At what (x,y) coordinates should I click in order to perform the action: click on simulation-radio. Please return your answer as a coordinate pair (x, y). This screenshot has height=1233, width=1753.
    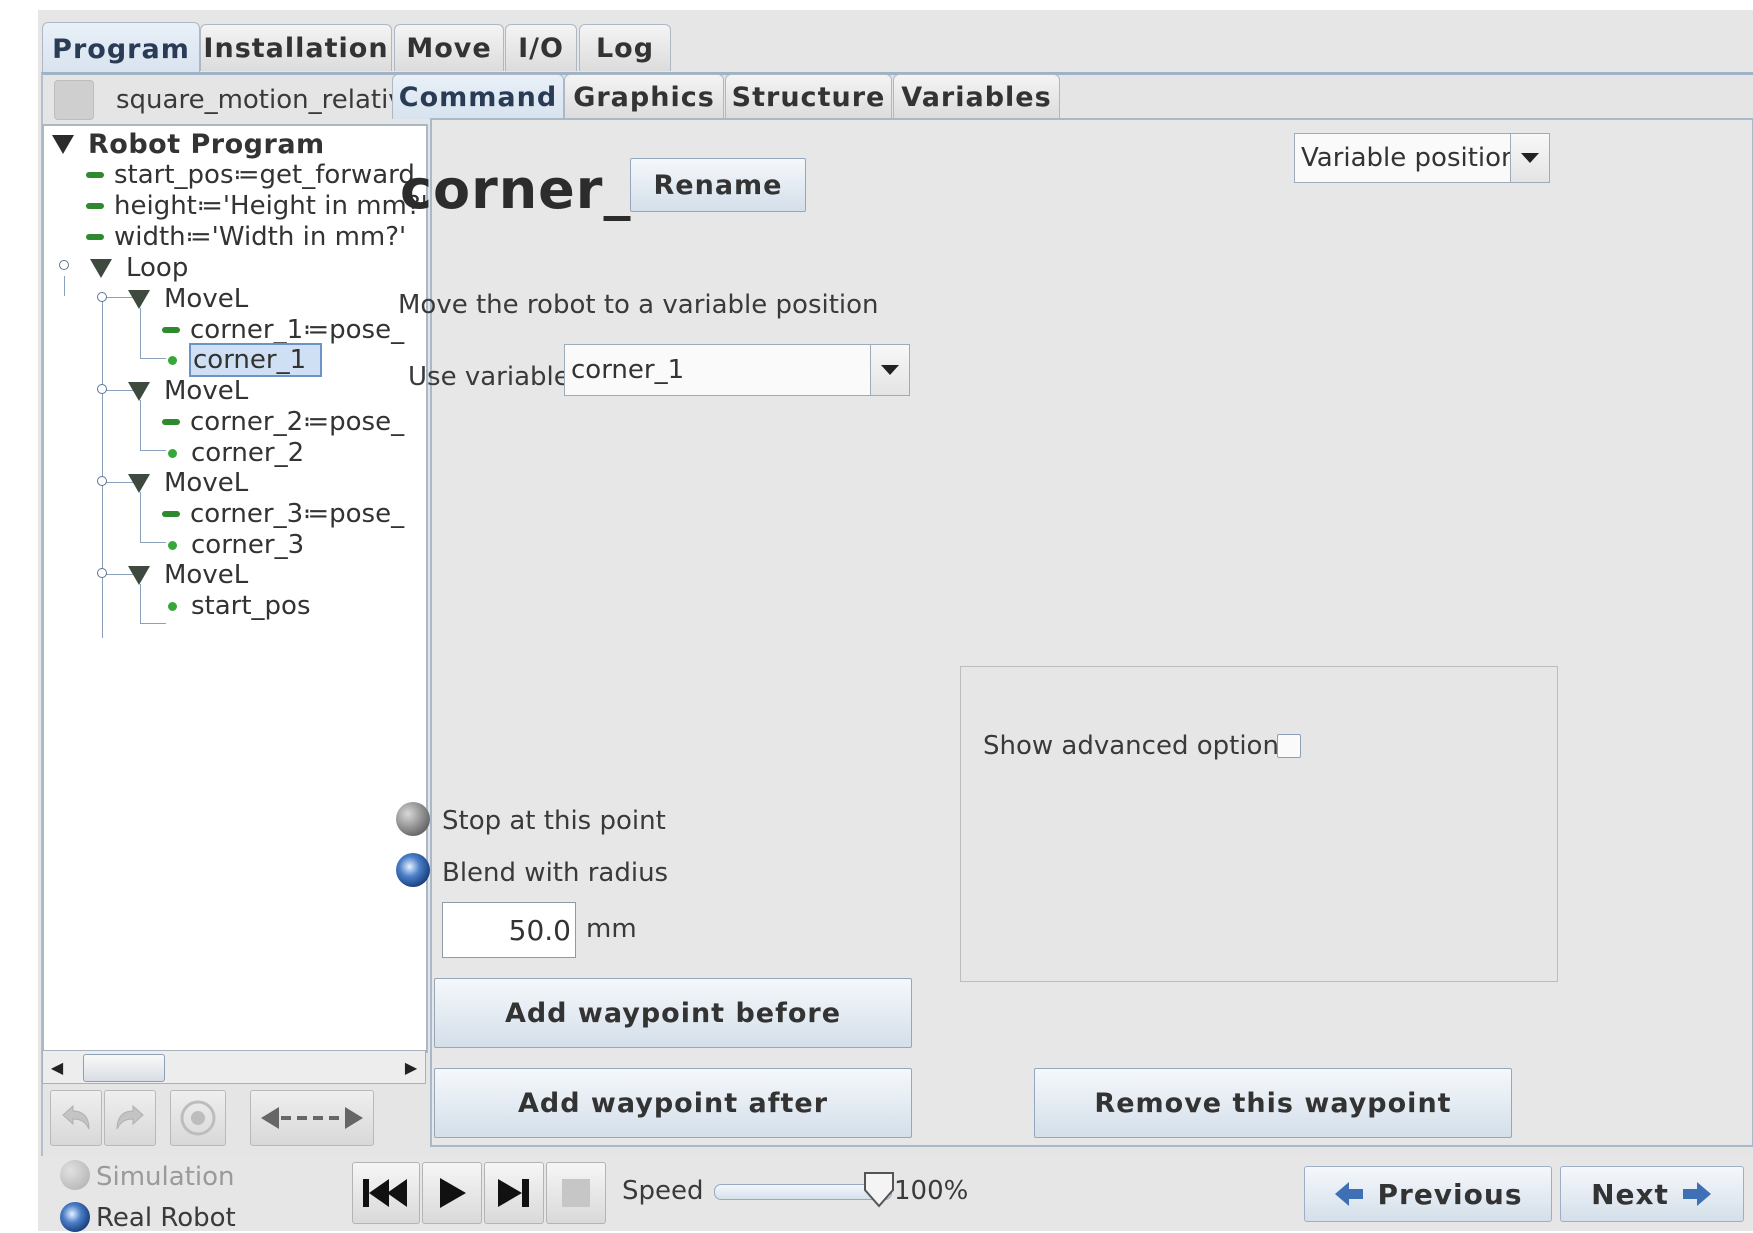
    Looking at the image, I should click on (75, 1175).